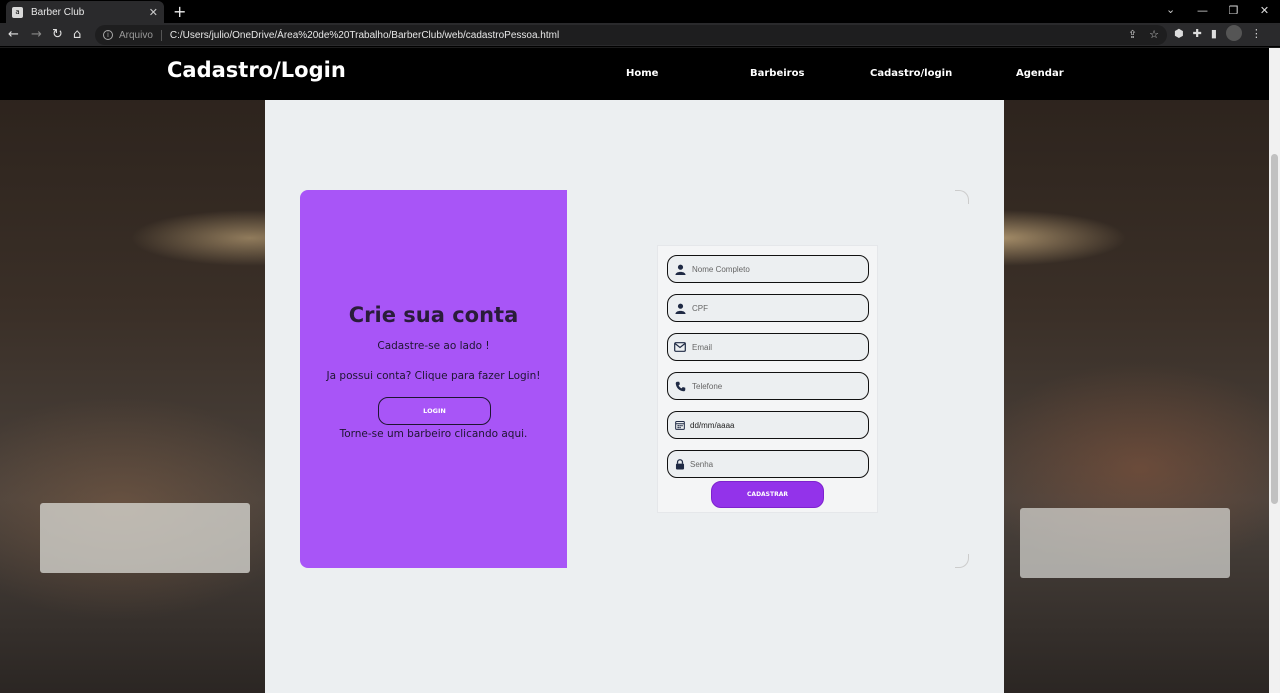 The width and height of the screenshot is (1280, 693). What do you see at coordinates (36, 34) in the screenshot?
I see `forward-icon: →` at bounding box center [36, 34].